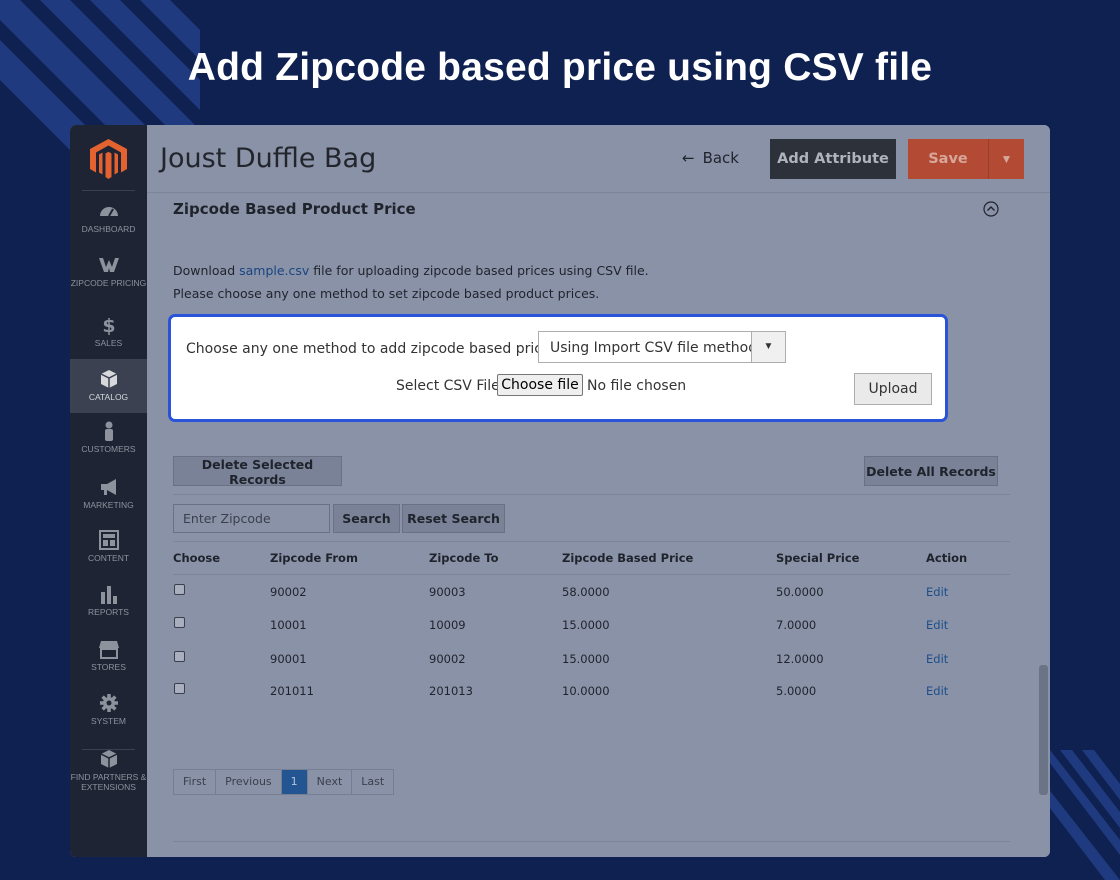  What do you see at coordinates (274, 270) in the screenshot?
I see `sample-csv-link: sample.csv` at bounding box center [274, 270].